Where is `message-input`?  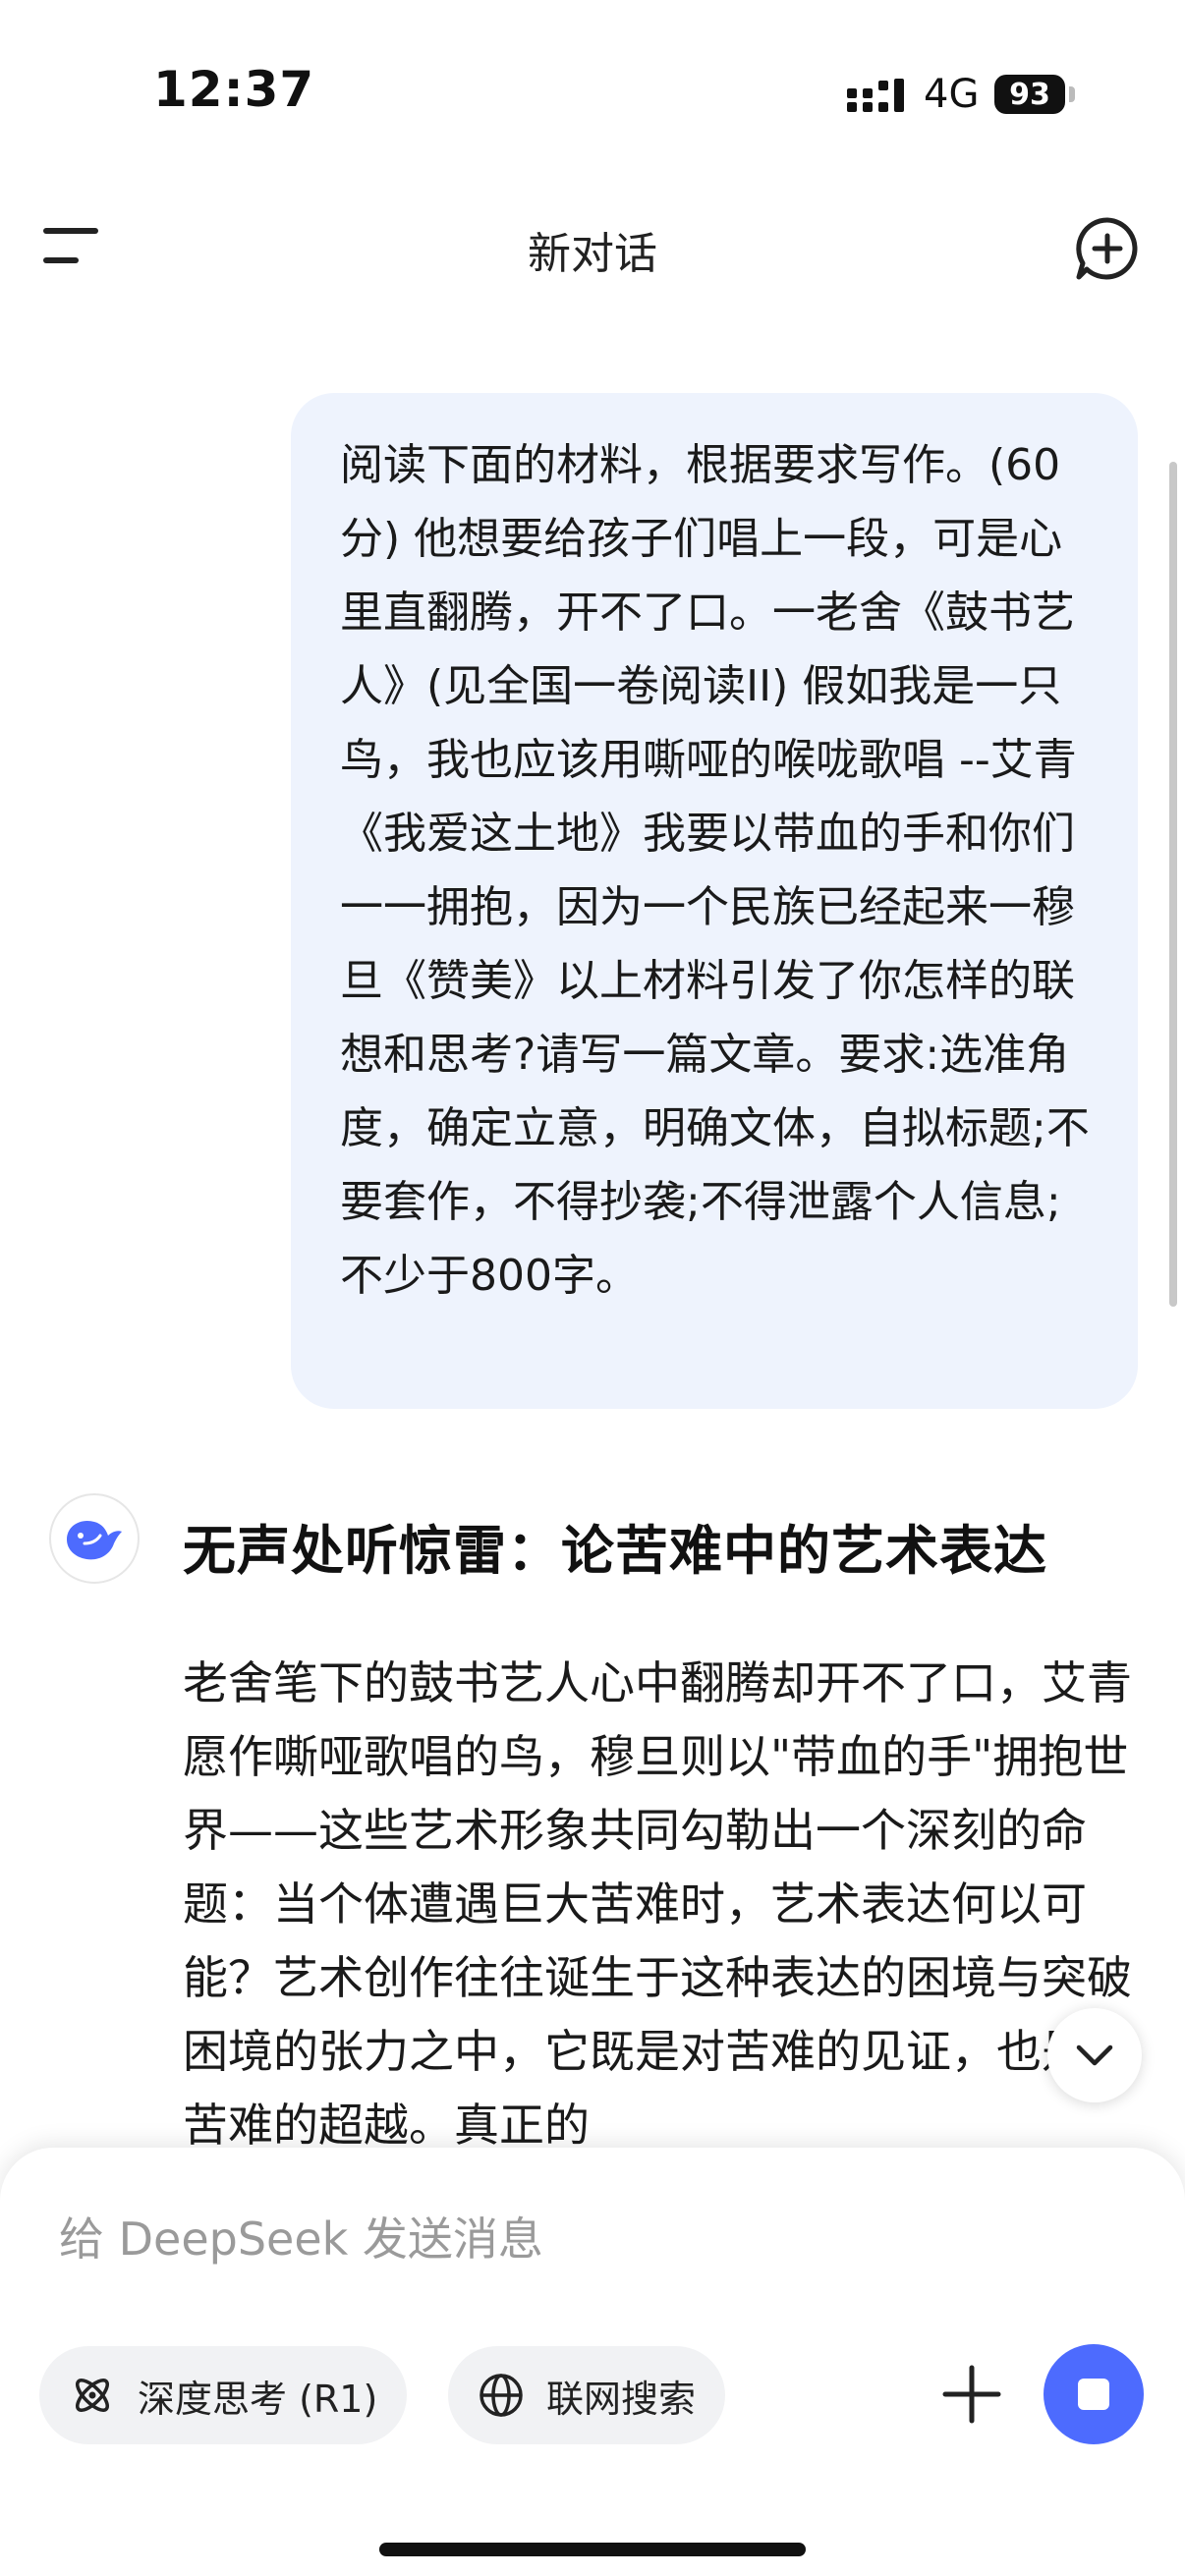
message-input is located at coordinates (501, 2239).